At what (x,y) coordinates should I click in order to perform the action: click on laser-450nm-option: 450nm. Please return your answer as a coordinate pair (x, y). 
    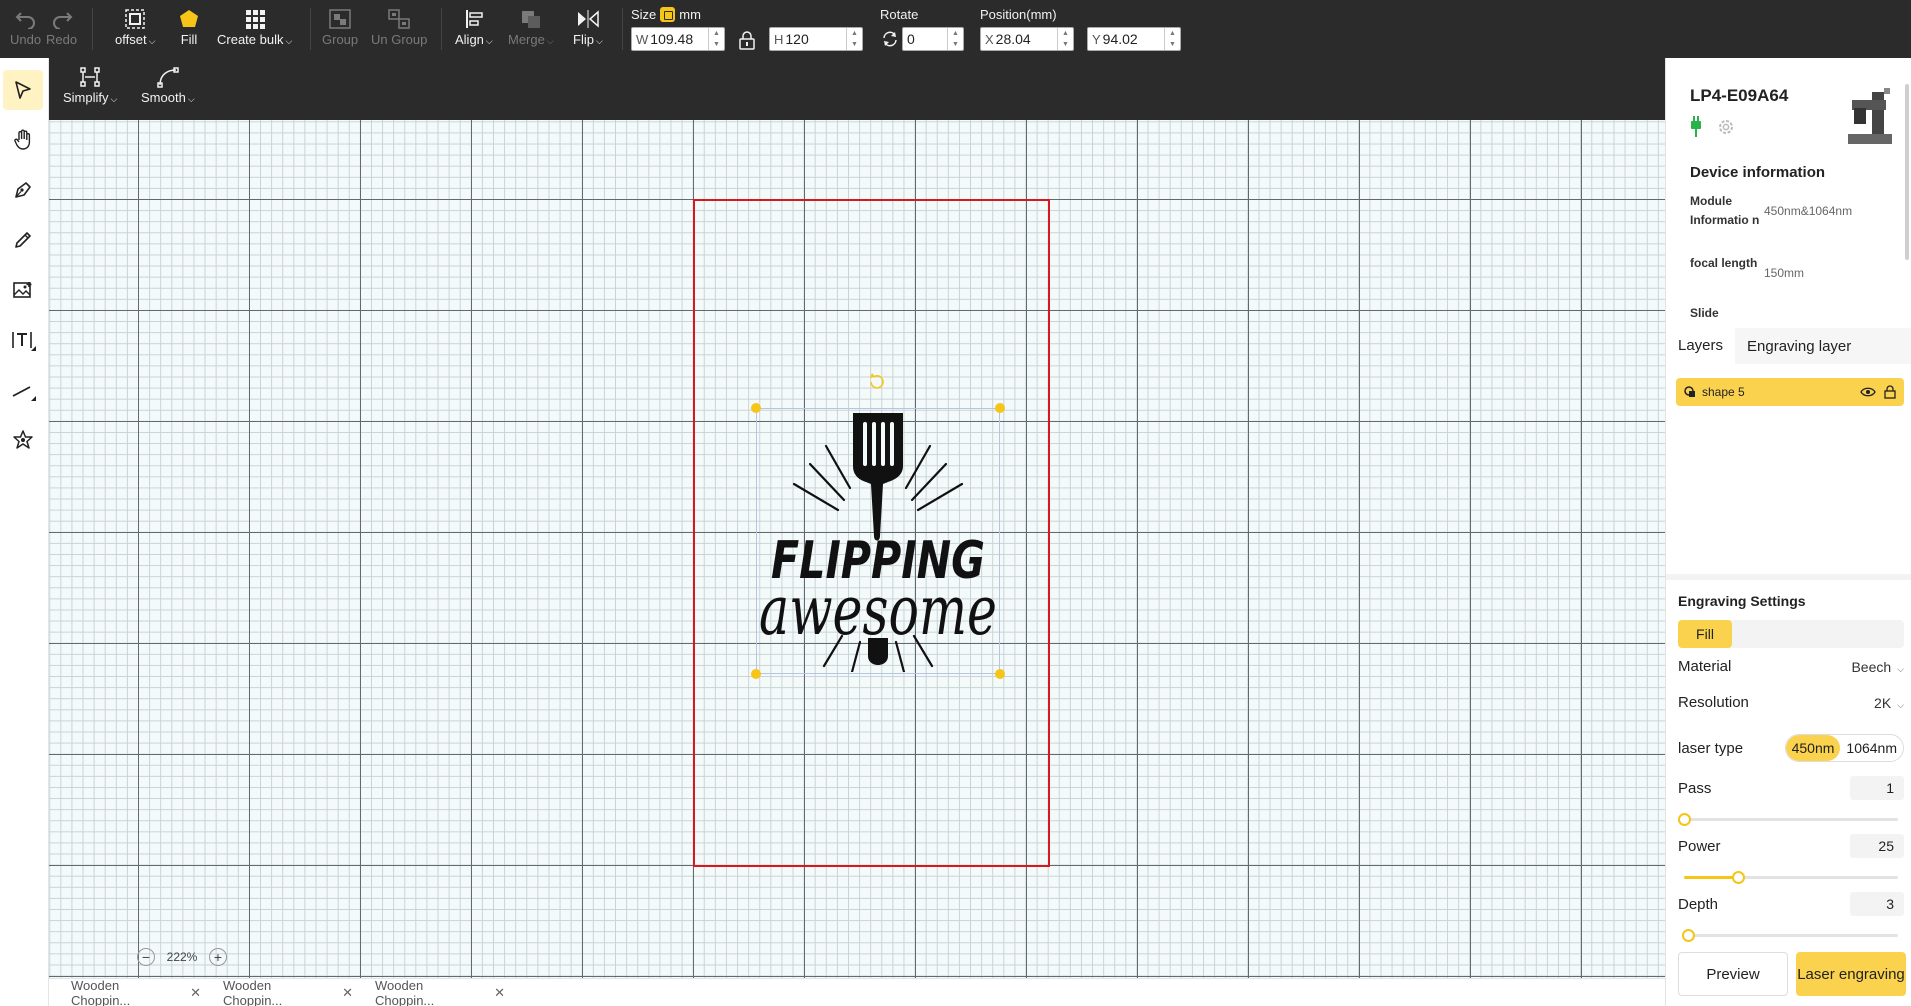
    Looking at the image, I should click on (1813, 748).